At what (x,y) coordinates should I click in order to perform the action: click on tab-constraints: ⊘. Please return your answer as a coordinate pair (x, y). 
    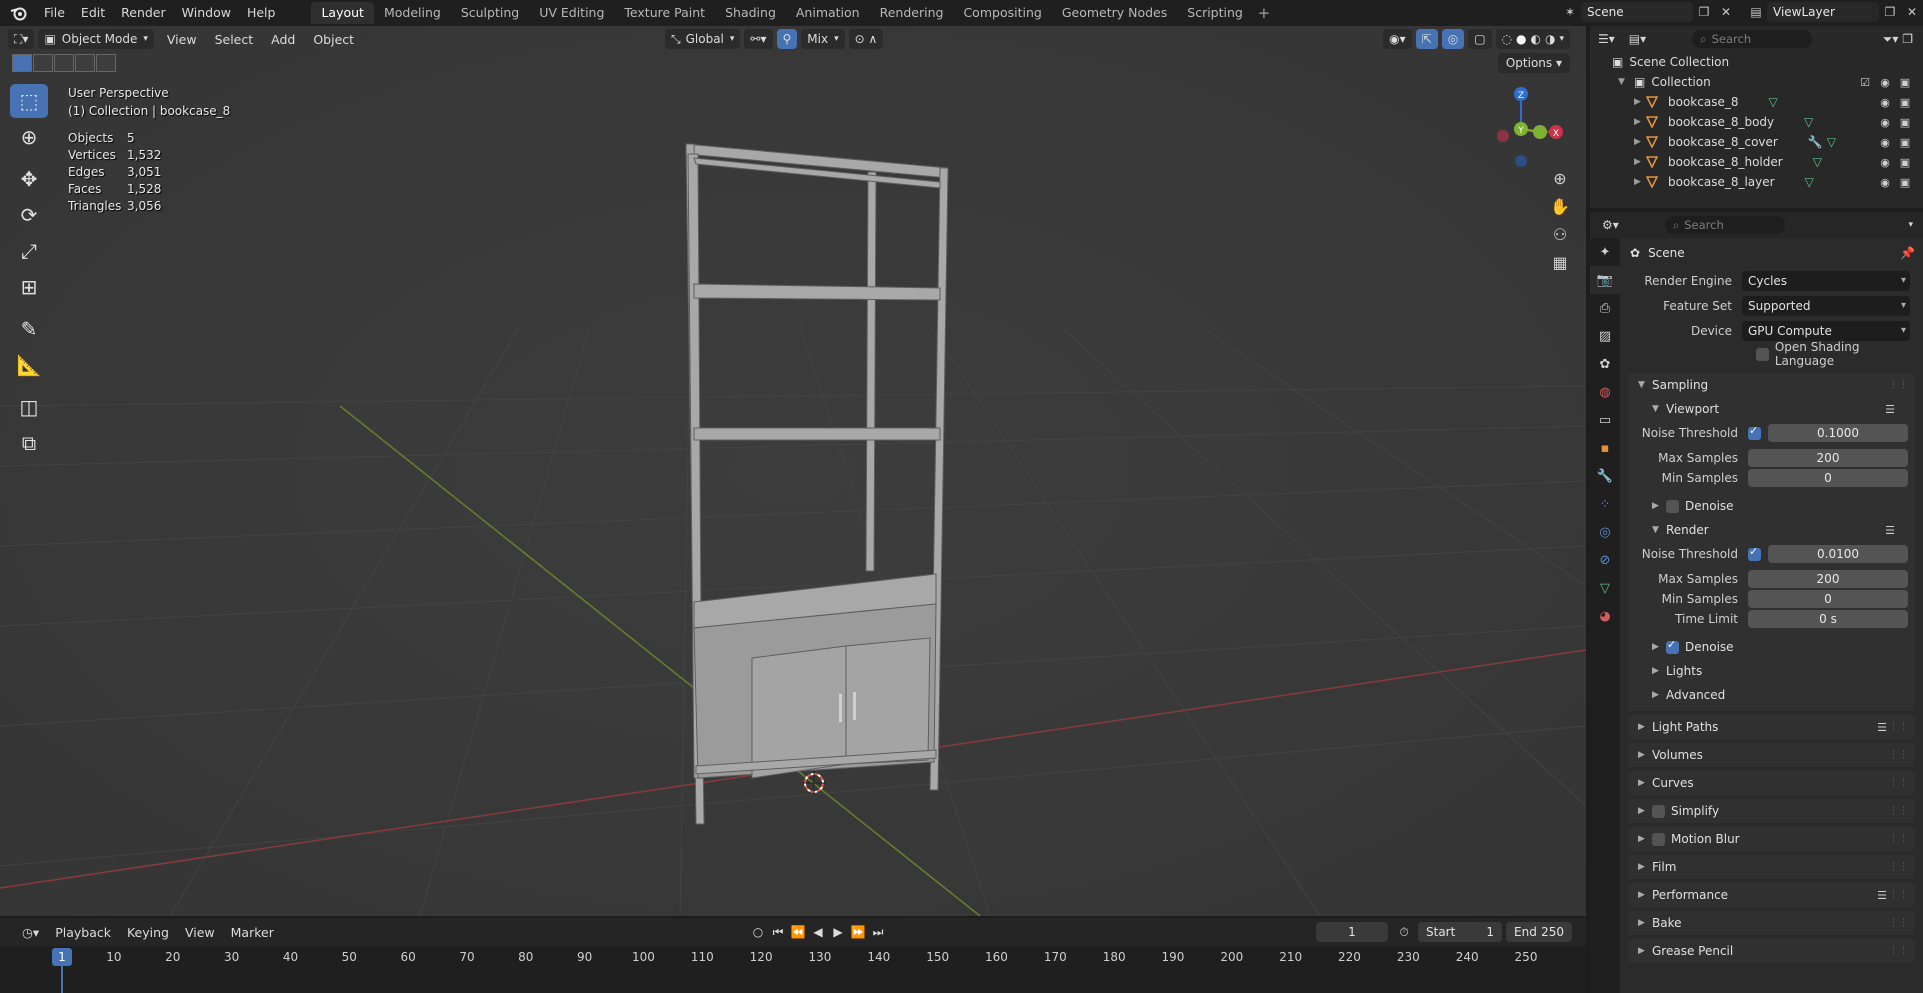
    Looking at the image, I should click on (1605, 560).